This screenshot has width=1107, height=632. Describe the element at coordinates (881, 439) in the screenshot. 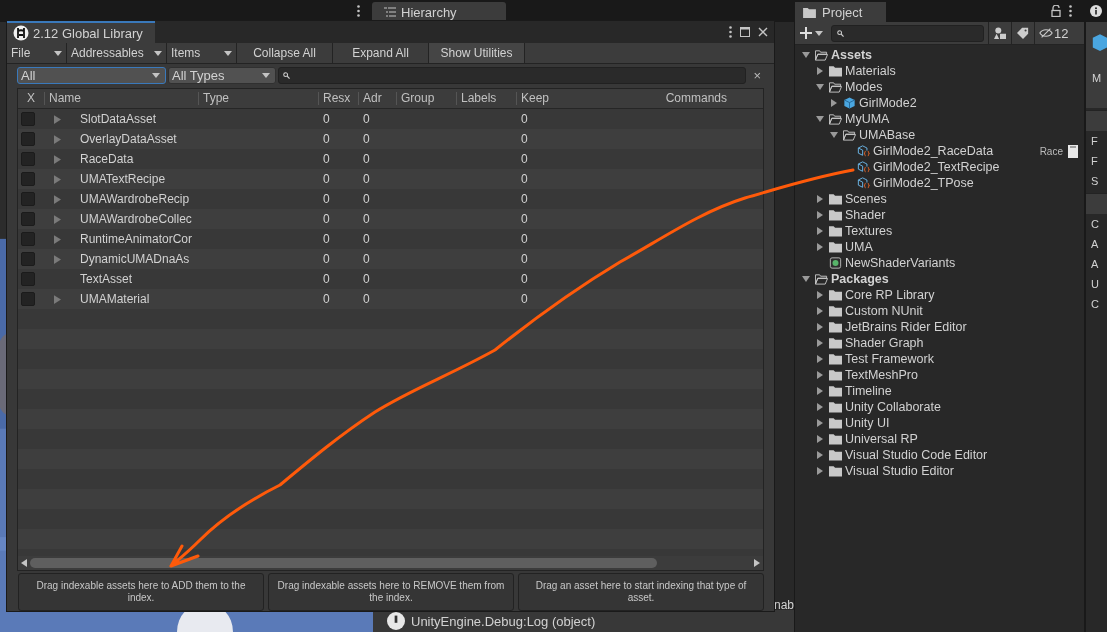

I see `tree-item: Universal RP` at that location.